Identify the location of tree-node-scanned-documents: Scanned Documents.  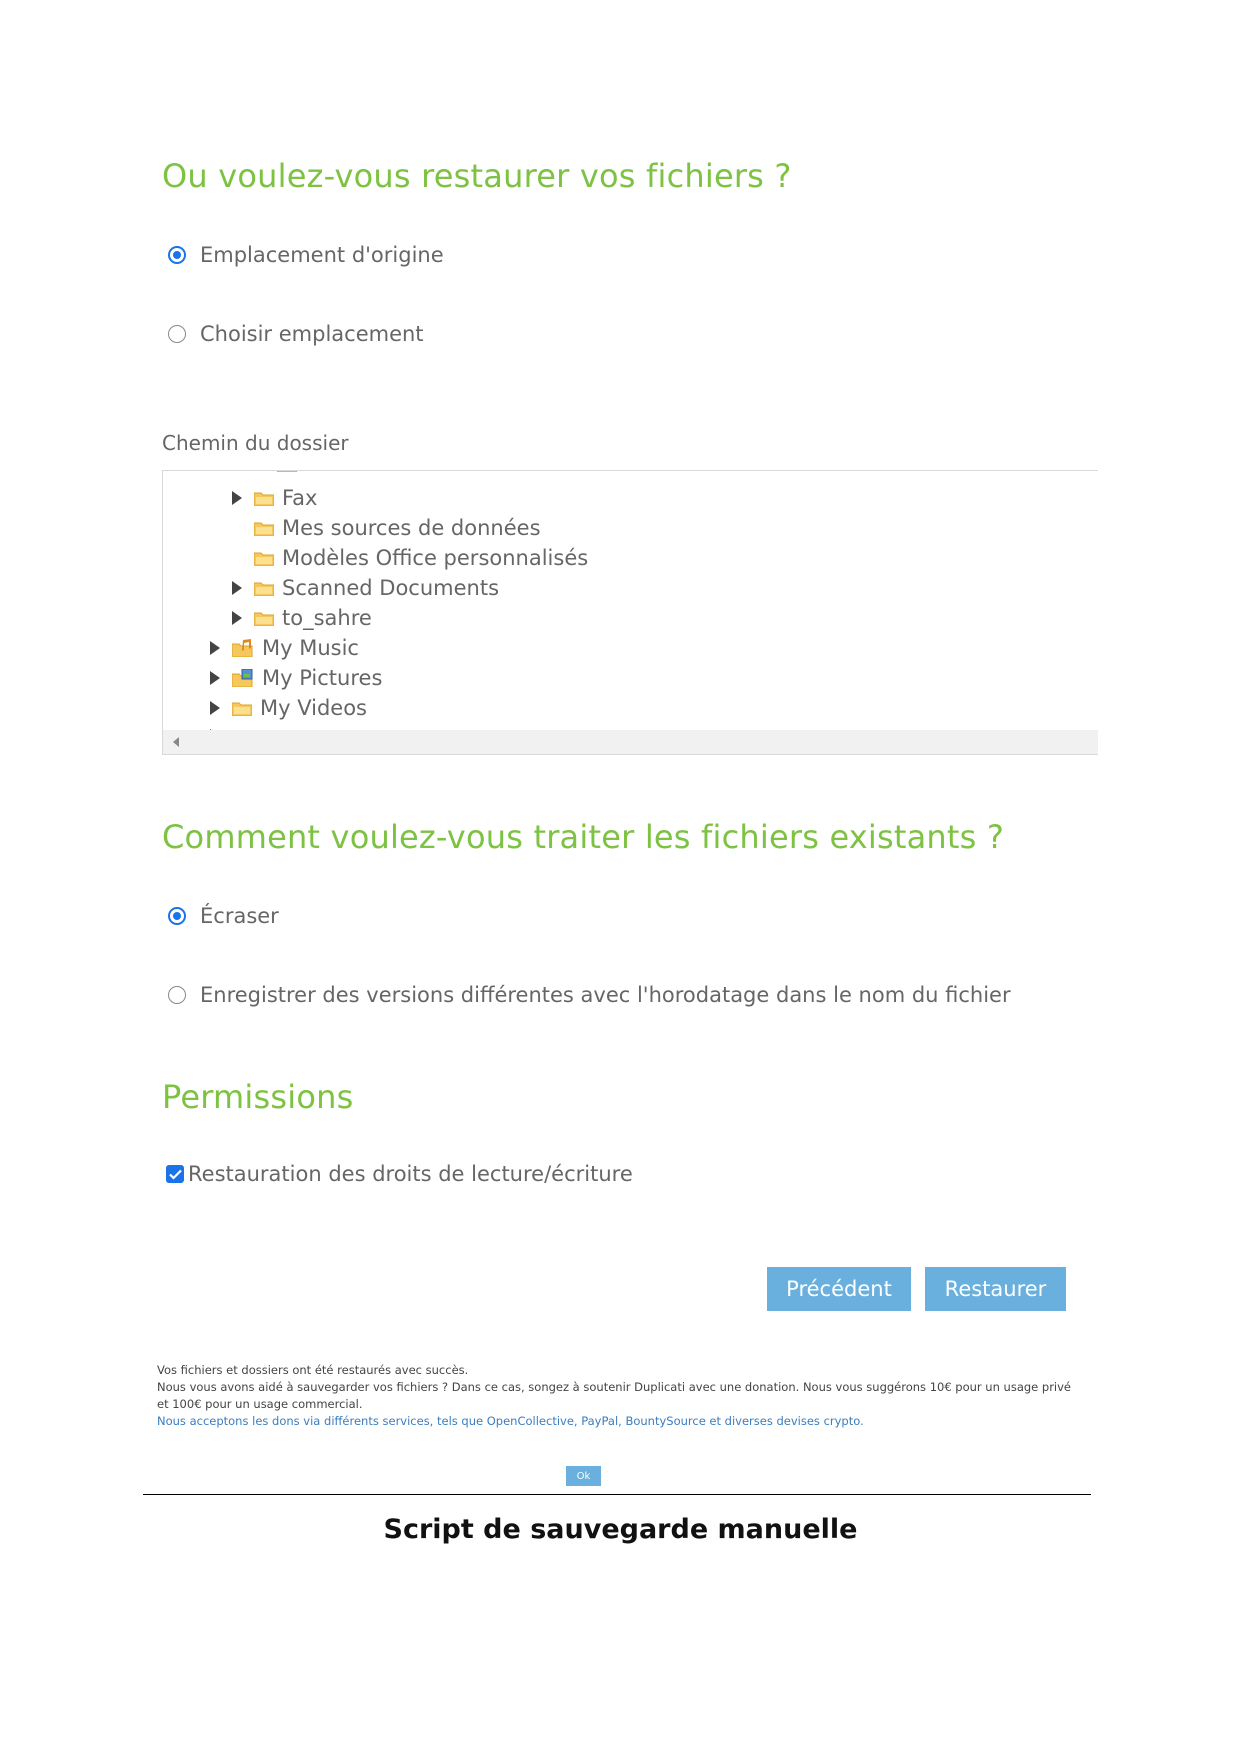
(365, 588).